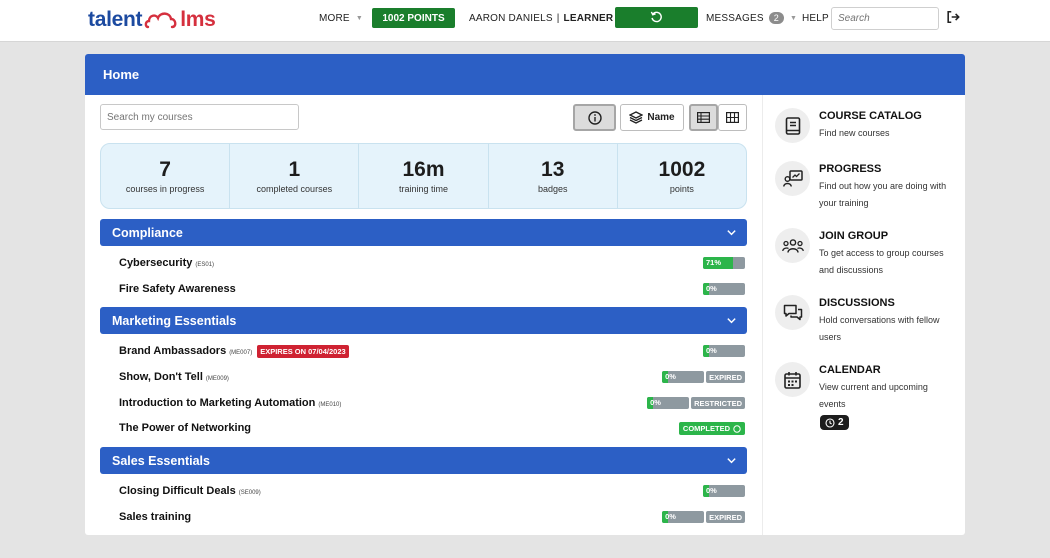 Image resolution: width=1050 pixels, height=558 pixels. Describe the element at coordinates (424, 176) in the screenshot. I see `stat-training-time: 16m training time` at that location.